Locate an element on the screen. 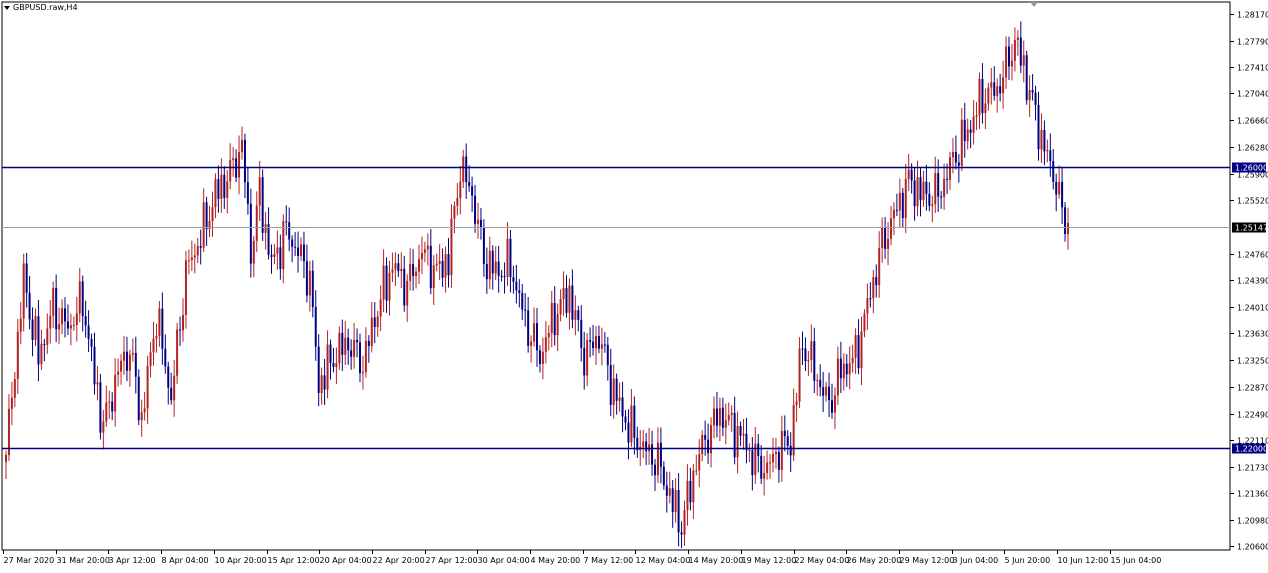 This screenshot has width=1268, height=573. x-tick-label: 26 May 20:00 is located at coordinates (874, 560).